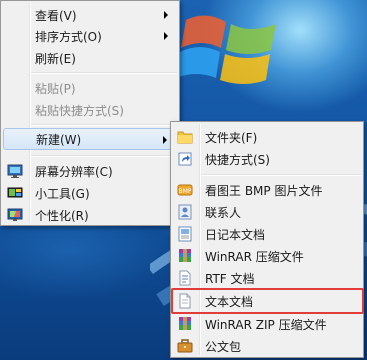 The width and height of the screenshot is (367, 360). Describe the element at coordinates (74, 171) in the screenshot. I see `menu-item-label: 屏幕分辨率(C)` at that location.